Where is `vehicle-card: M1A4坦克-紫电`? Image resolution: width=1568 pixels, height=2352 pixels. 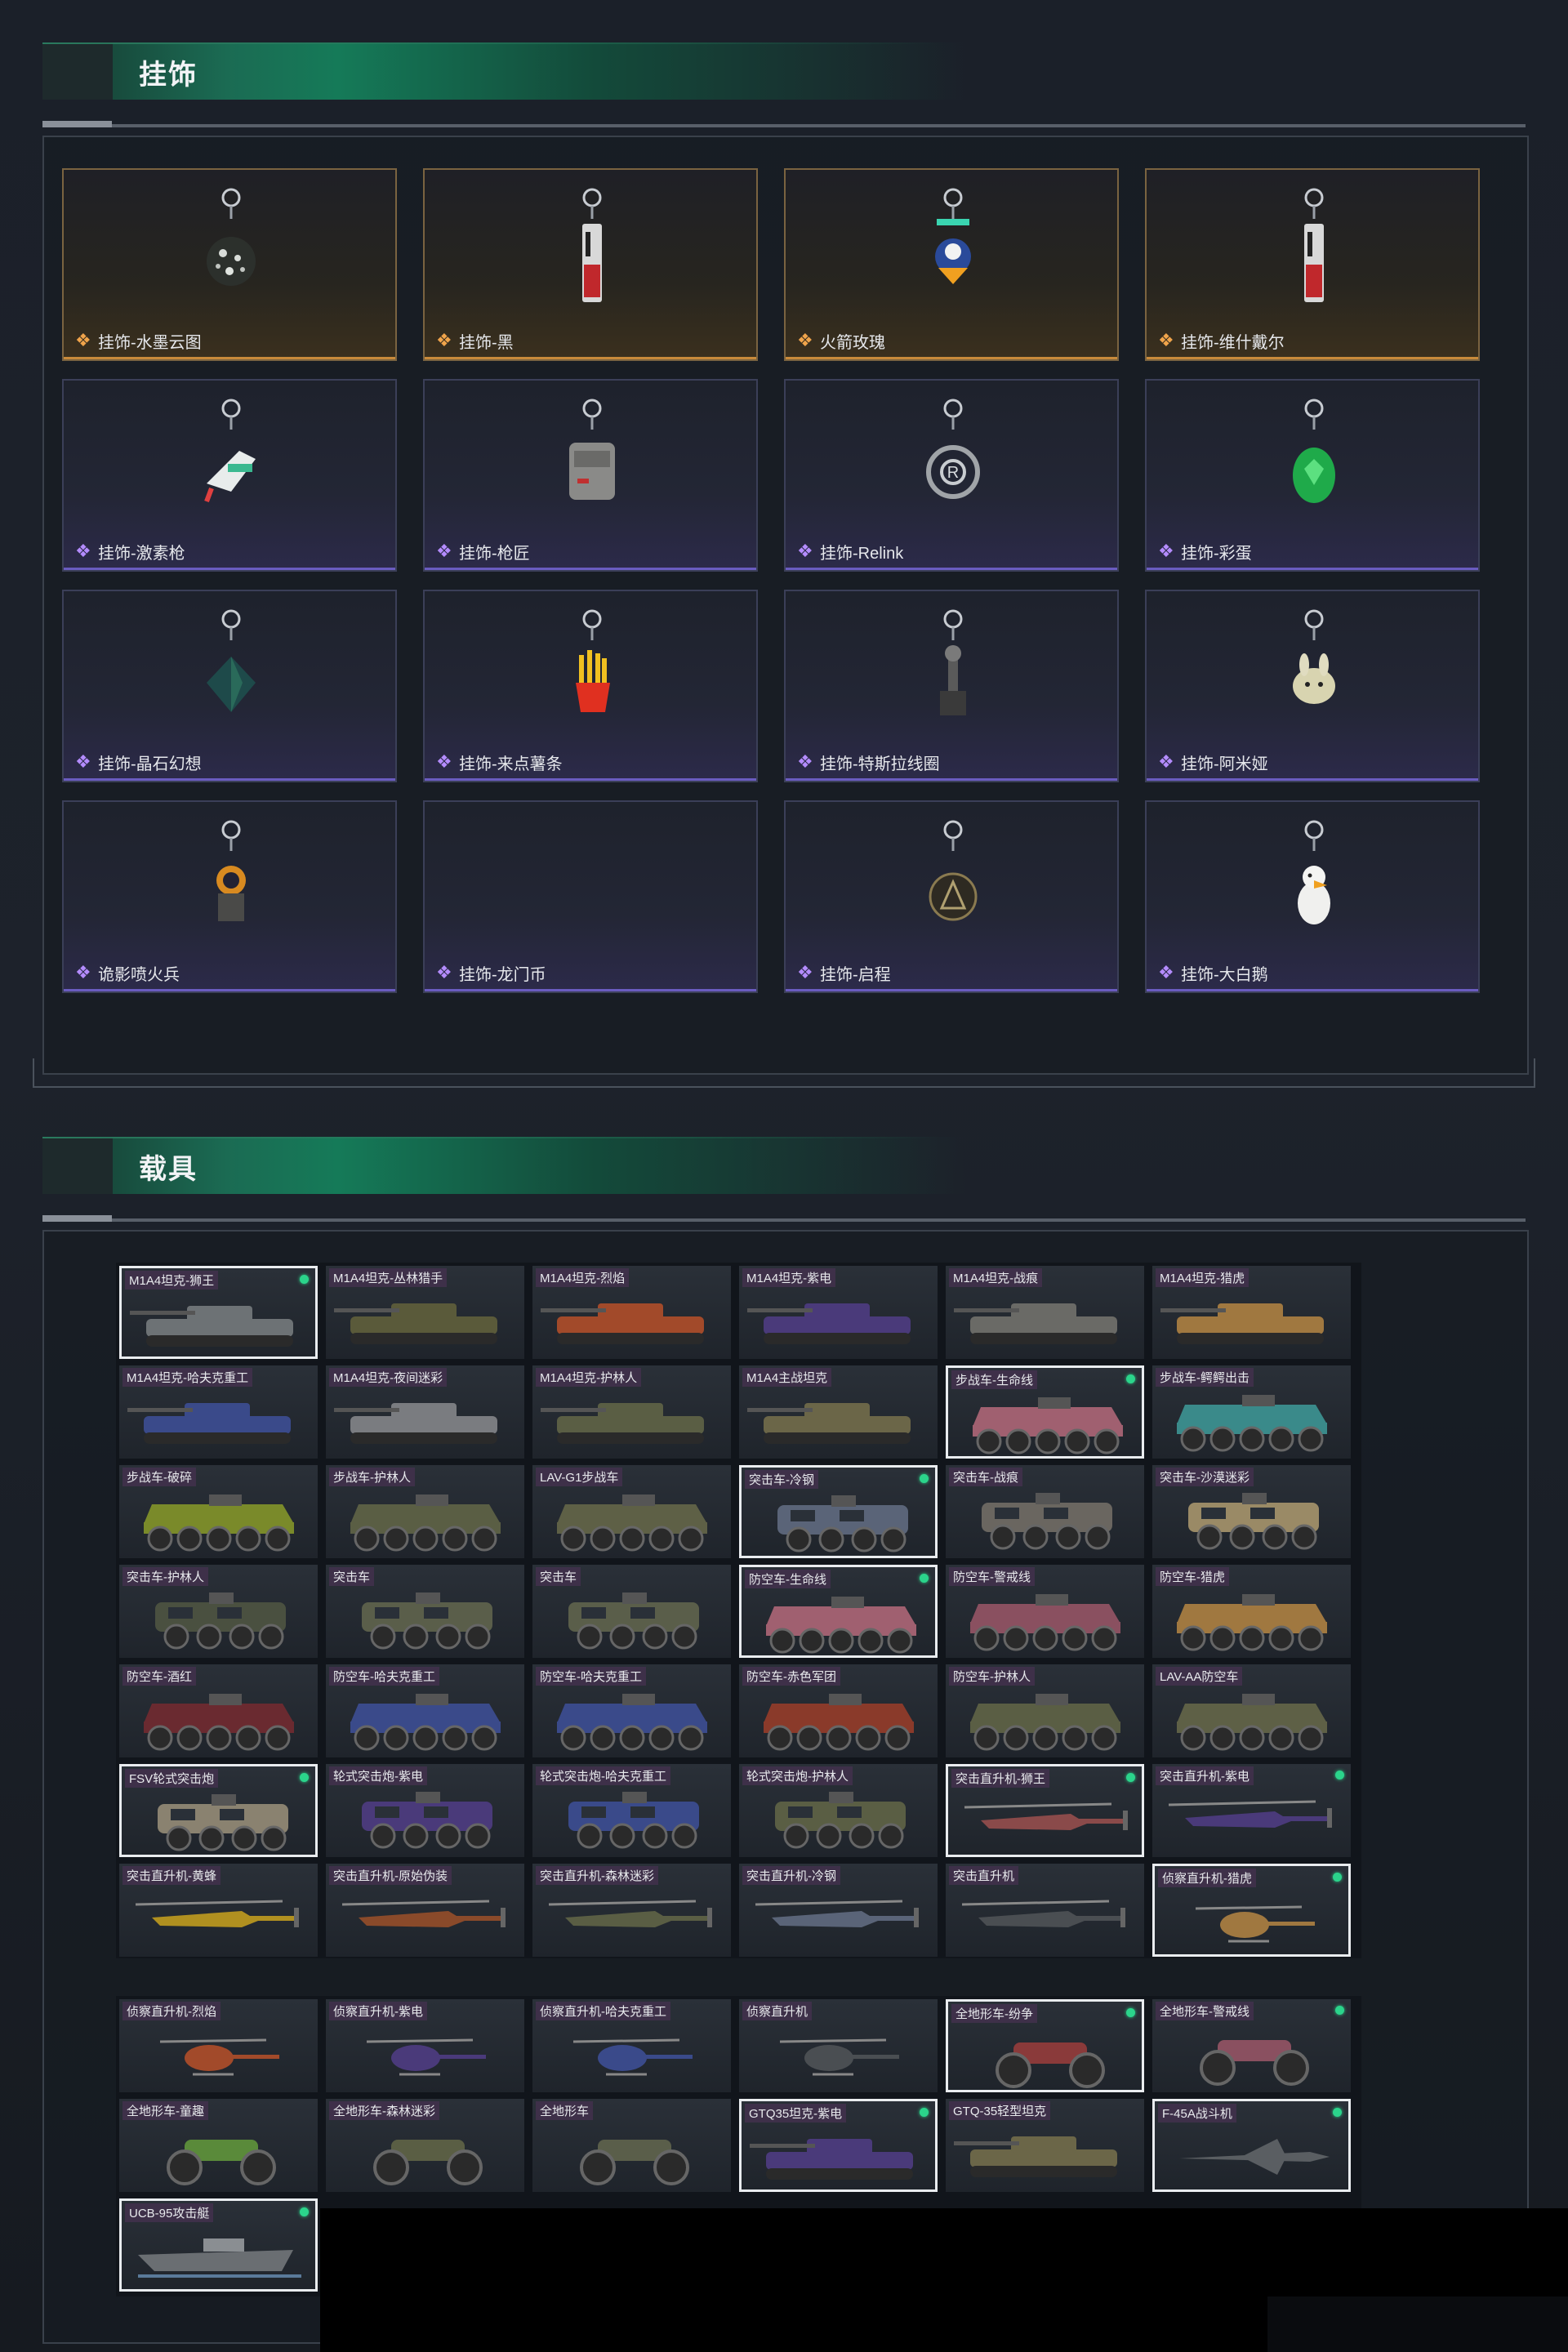
vehicle-card: M1A4坦克-紫电 is located at coordinates (838, 1312).